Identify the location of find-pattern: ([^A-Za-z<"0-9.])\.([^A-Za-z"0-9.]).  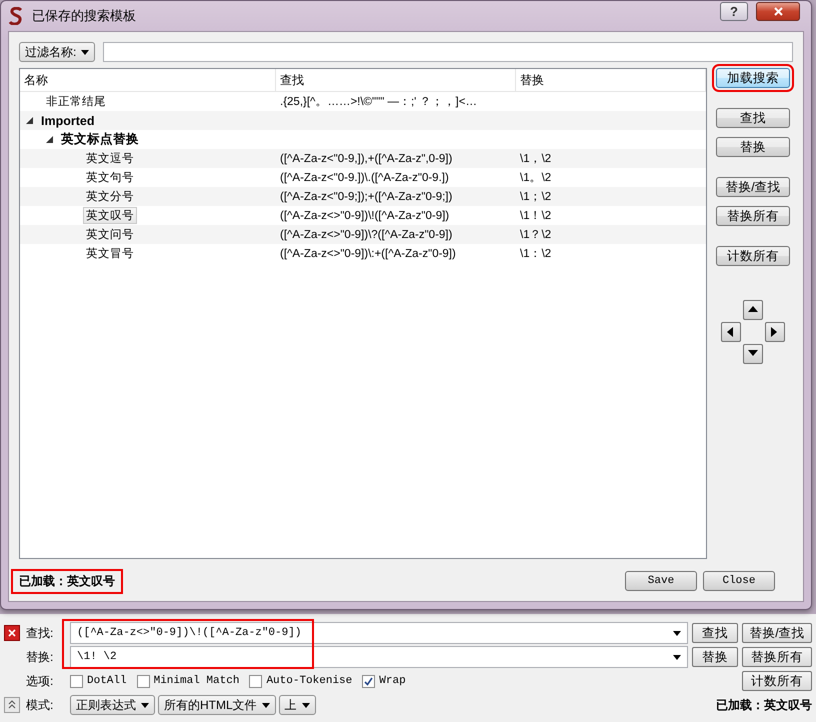
(364, 178).